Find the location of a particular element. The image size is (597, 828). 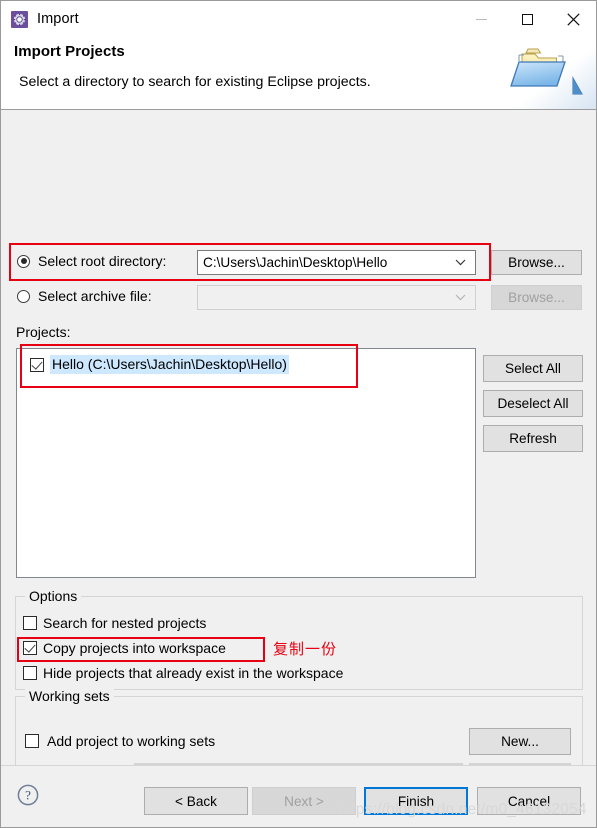

hide-existing-checkbox is located at coordinates (30, 673).